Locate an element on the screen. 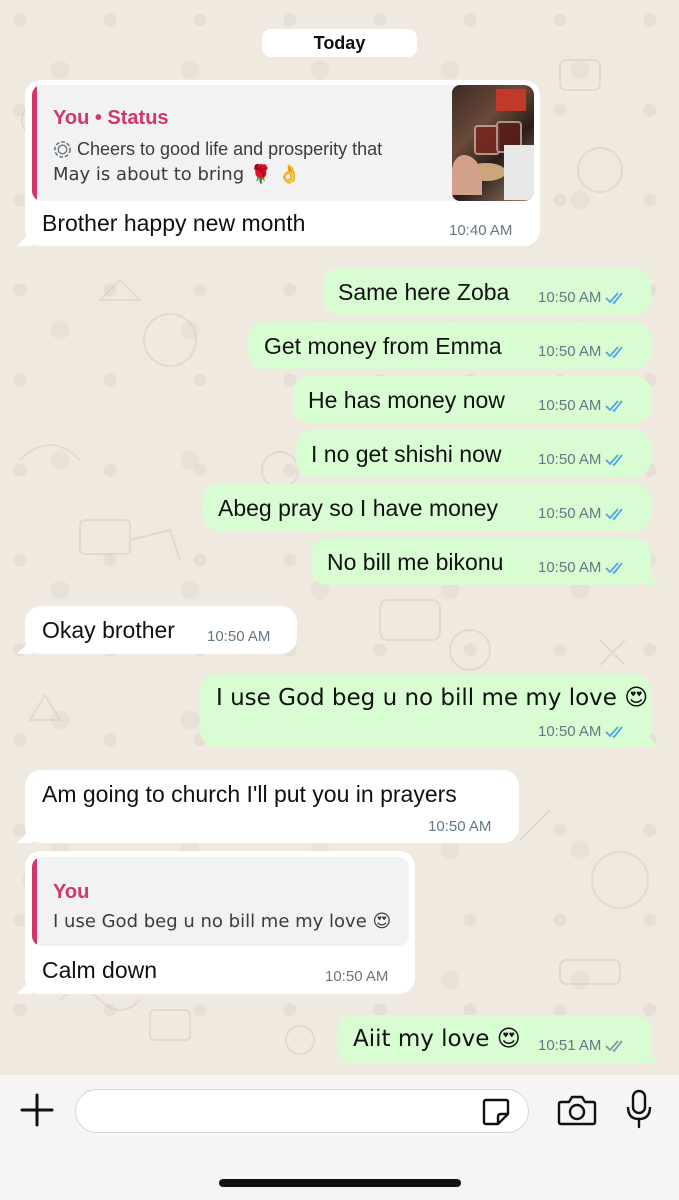 Image resolution: width=679 pixels, height=1200 pixels. message-bubble-outgoing: Get money from Emma 10:50 AM is located at coordinates (449, 345).